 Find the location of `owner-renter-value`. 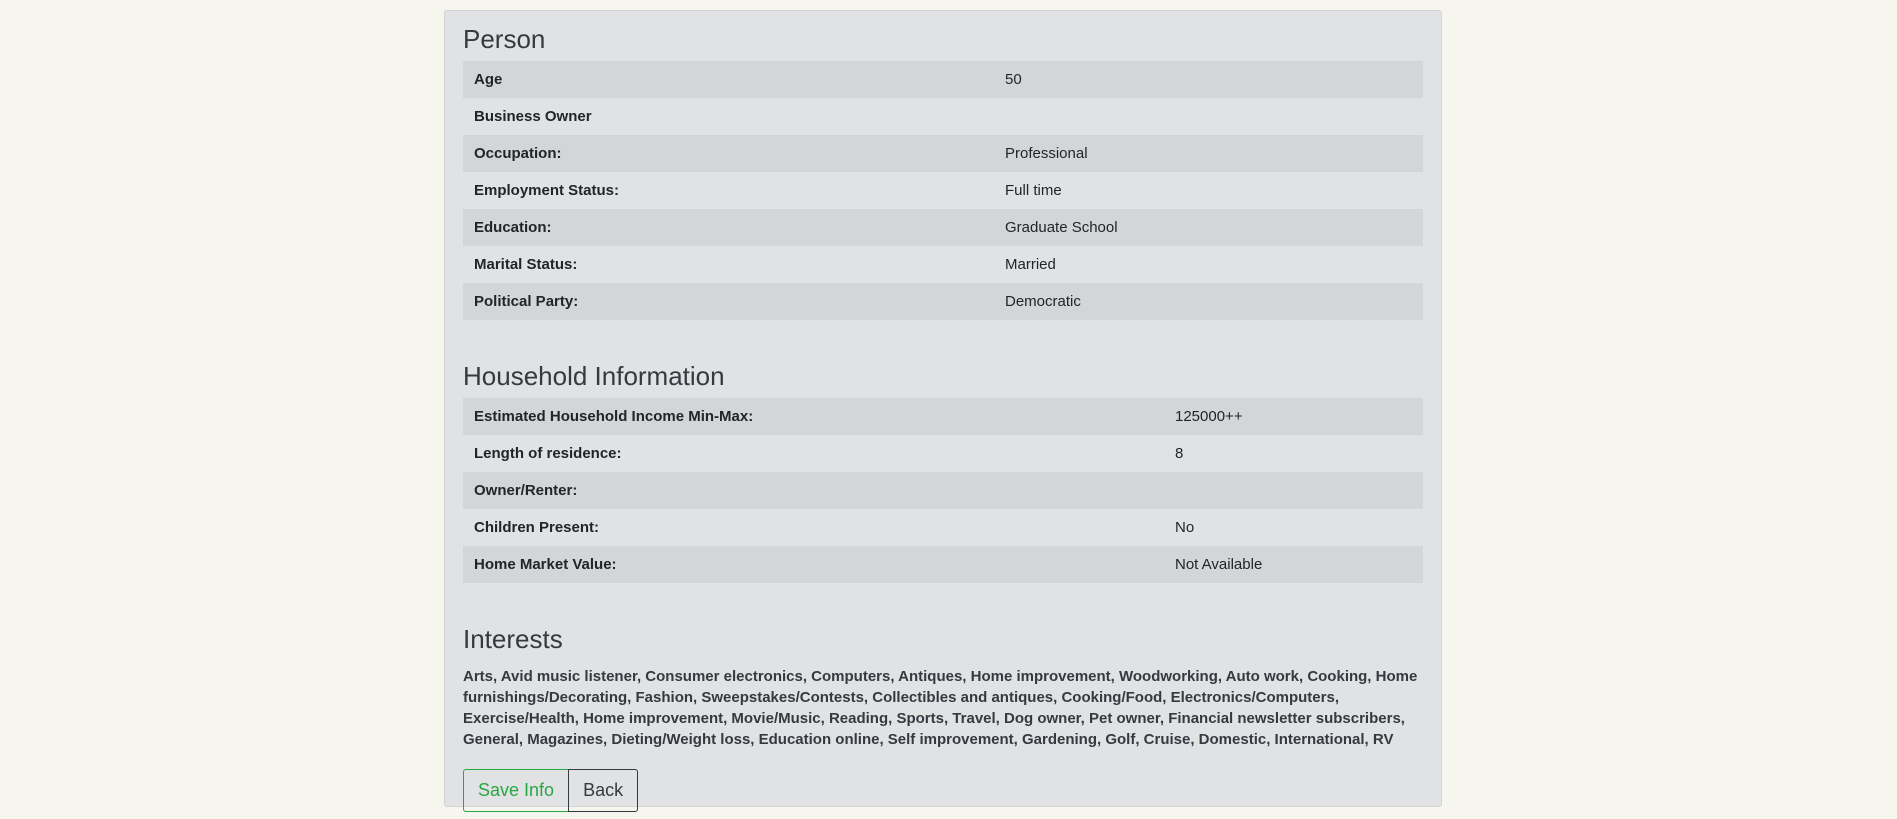

owner-renter-value is located at coordinates (1293, 490).